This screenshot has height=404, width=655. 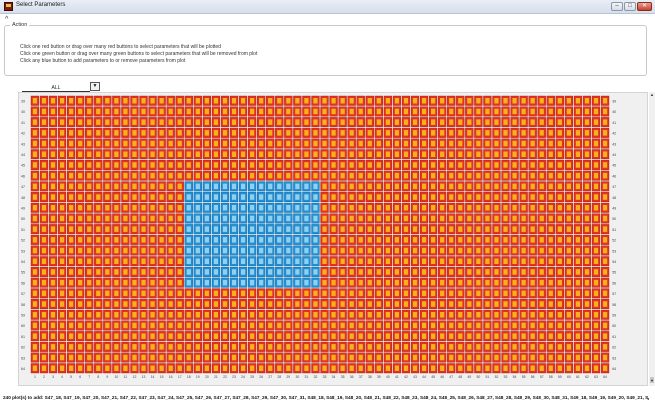 I want to click on column-label: 9, so click(x=107, y=377).